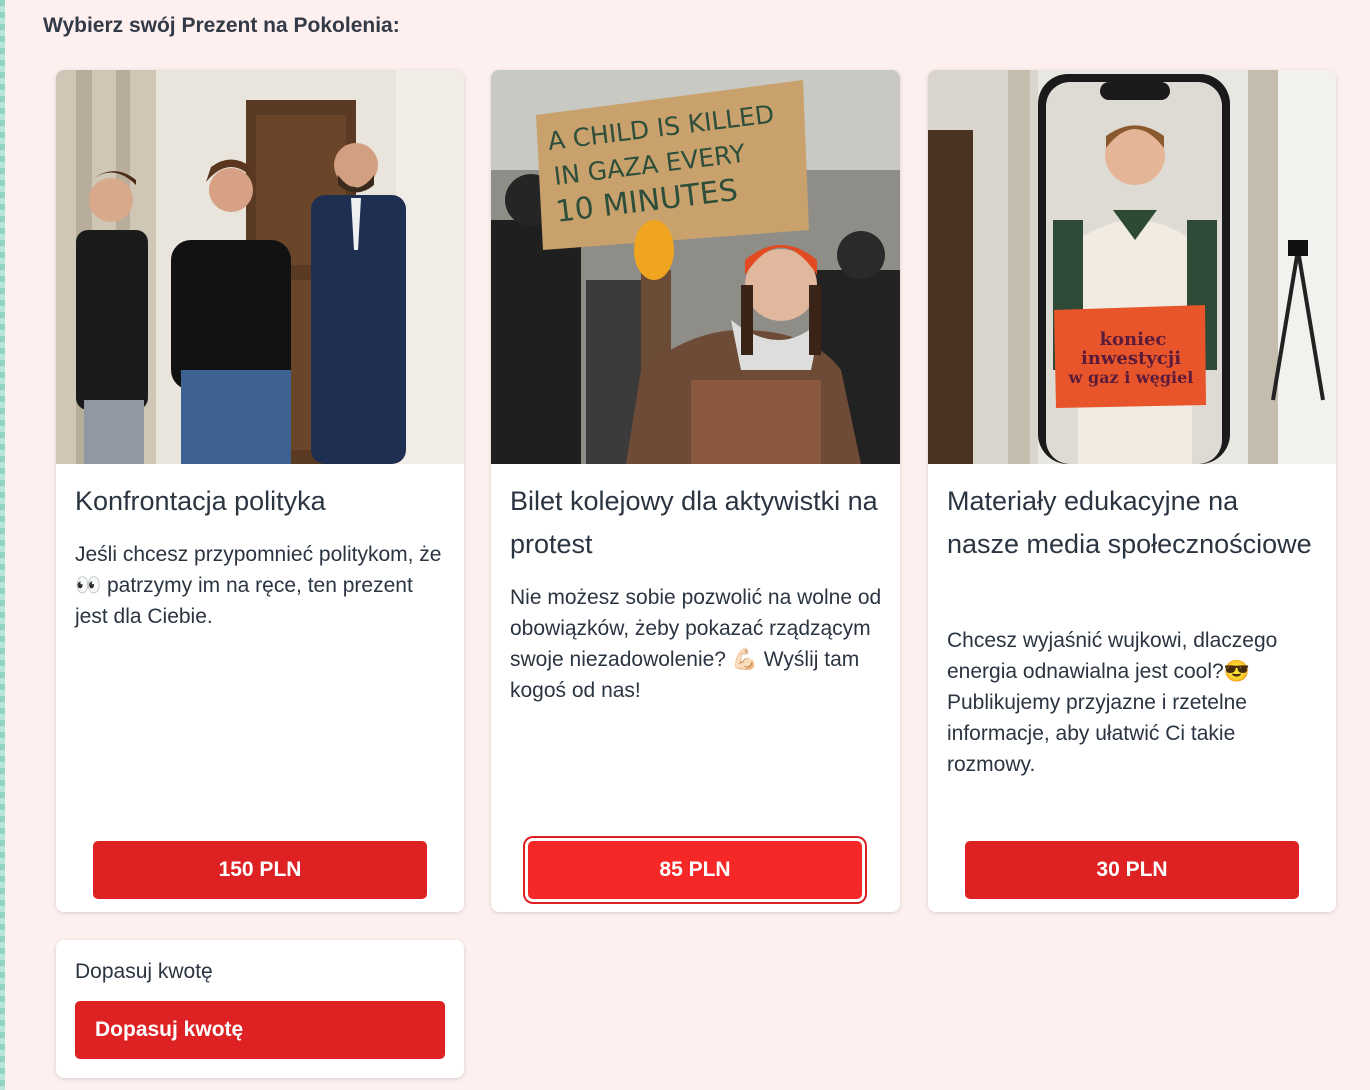  Describe the element at coordinates (1132, 870) in the screenshot. I see `price-30-button: 30 PLN` at that location.